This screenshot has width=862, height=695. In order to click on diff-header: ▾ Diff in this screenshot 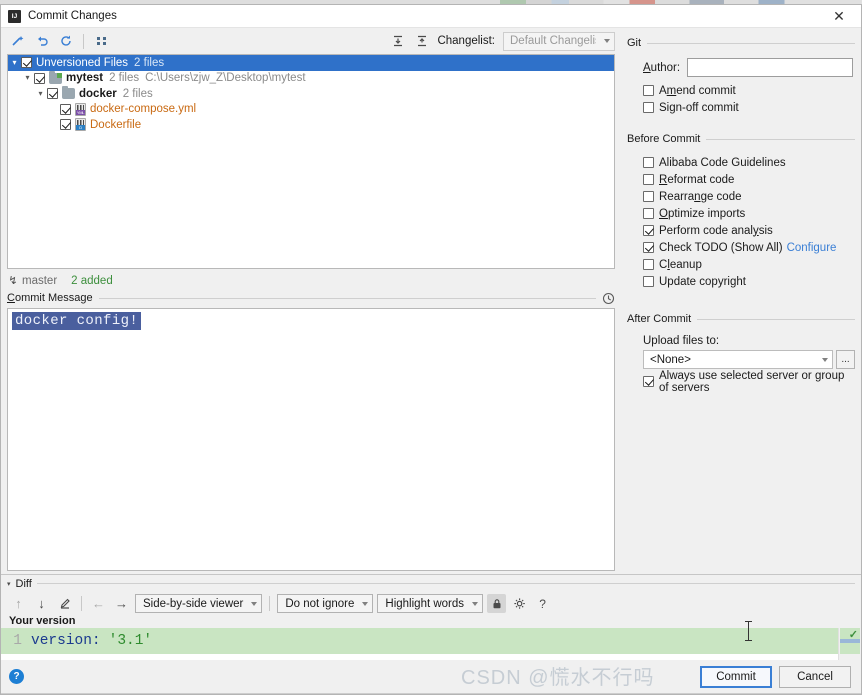, I will do `click(431, 582)`.